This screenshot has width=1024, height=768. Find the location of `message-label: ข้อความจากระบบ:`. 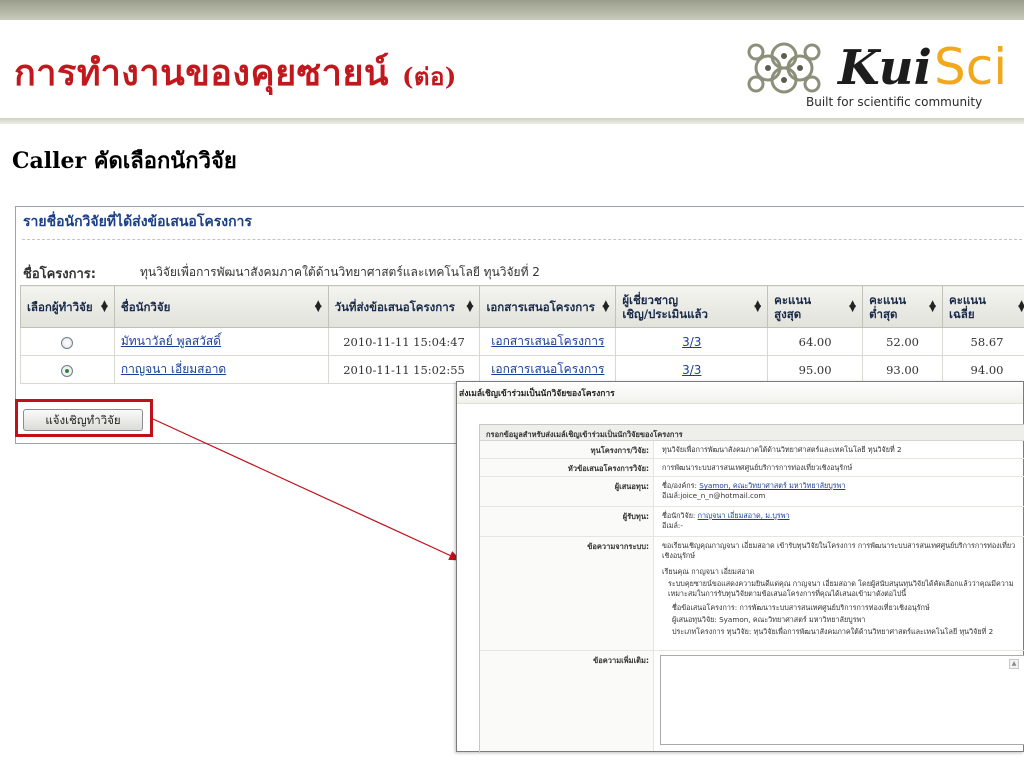

message-label: ข้อความจากระบบ: is located at coordinates (567, 593).